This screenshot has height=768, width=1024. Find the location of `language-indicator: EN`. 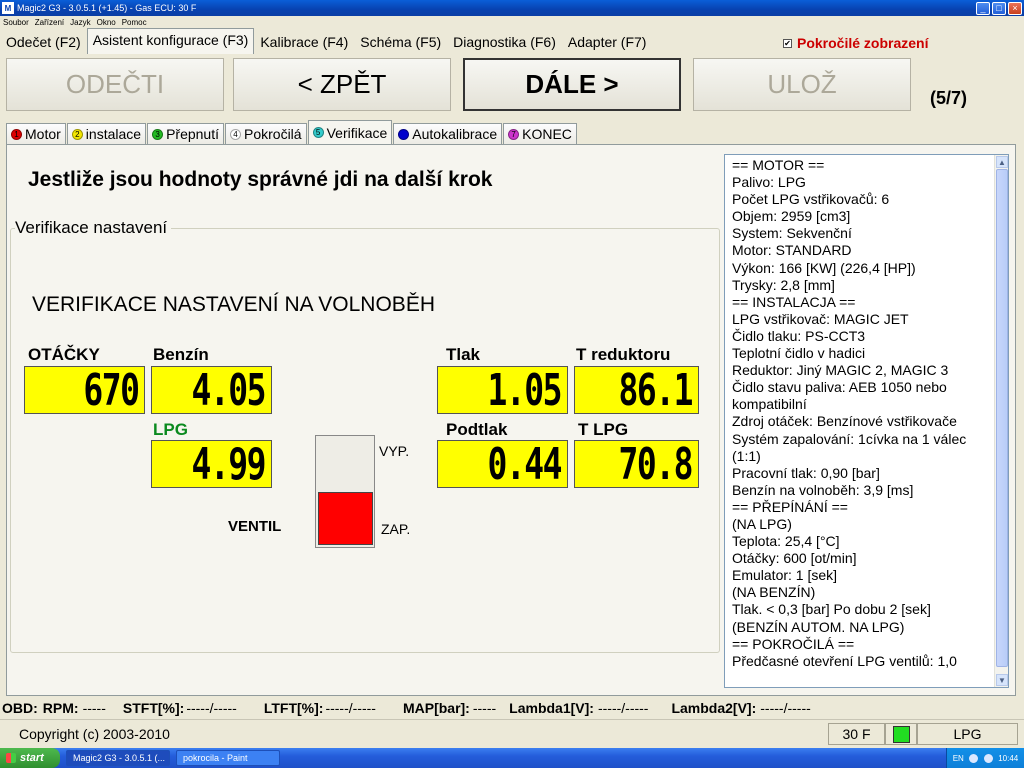

language-indicator: EN is located at coordinates (958, 758).